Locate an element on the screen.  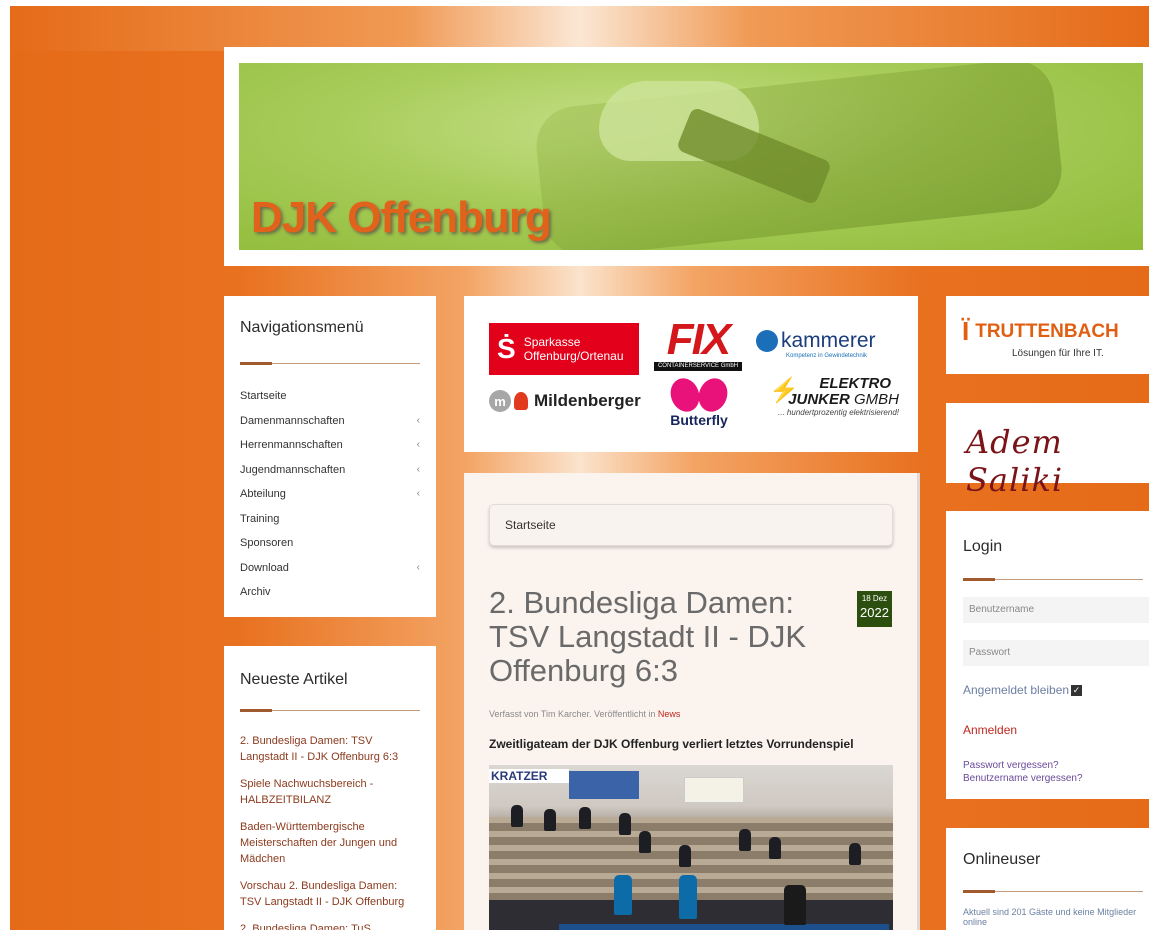
date-badge: 18 Dez 2022 is located at coordinates (874, 609).